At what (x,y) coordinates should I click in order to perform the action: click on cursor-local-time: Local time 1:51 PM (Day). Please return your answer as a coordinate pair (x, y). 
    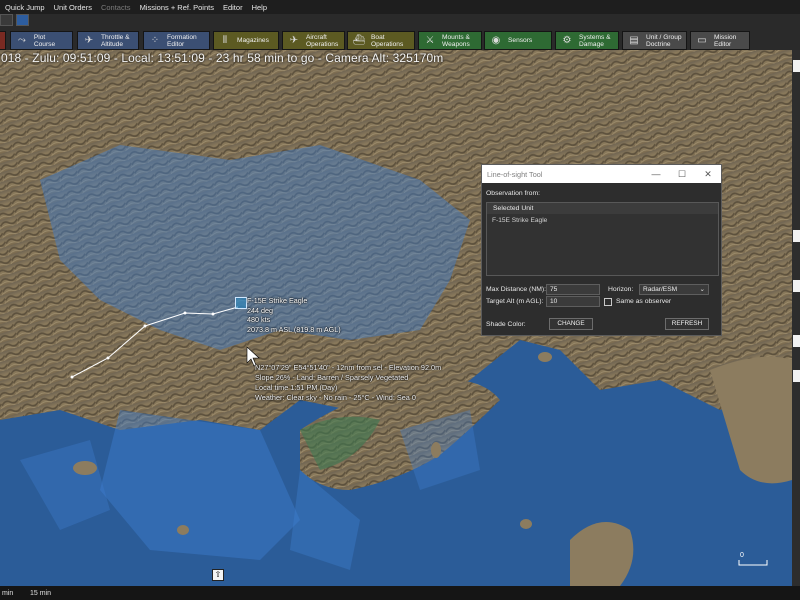
    Looking at the image, I should click on (296, 387).